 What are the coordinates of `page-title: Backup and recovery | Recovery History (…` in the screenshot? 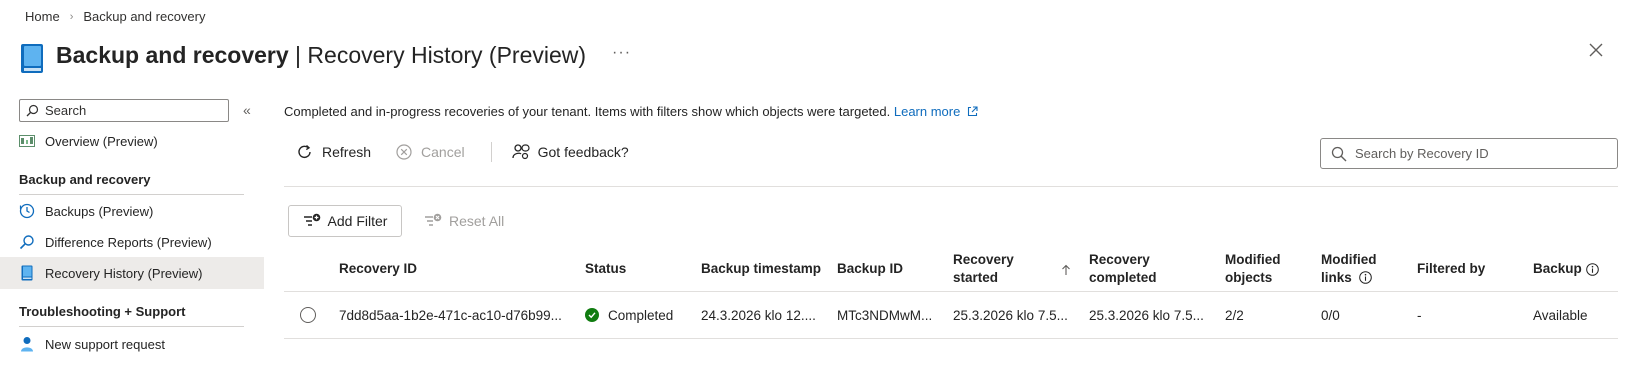 It's located at (321, 54).